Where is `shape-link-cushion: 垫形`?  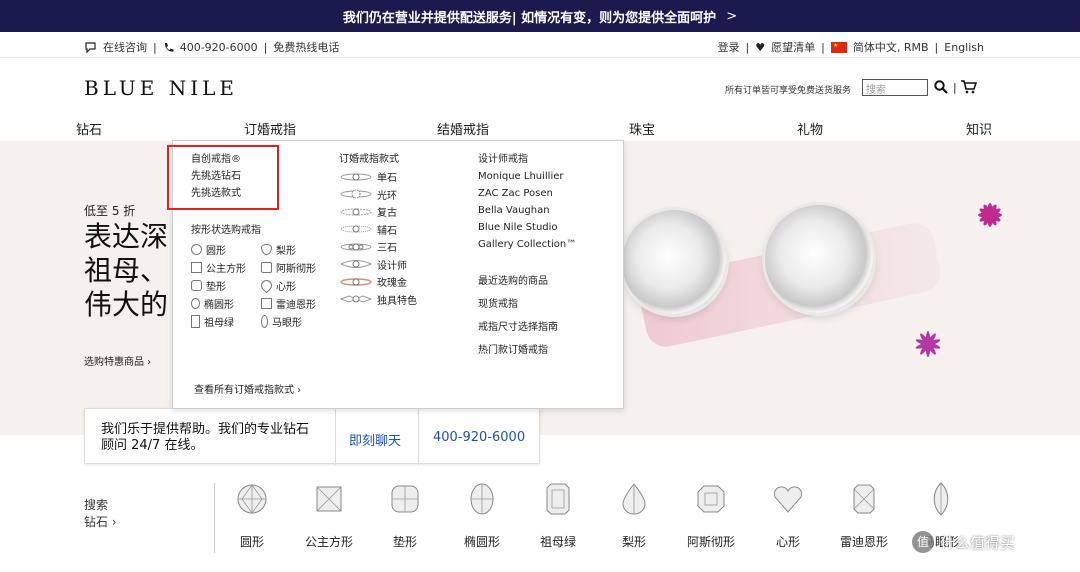 shape-link-cushion: 垫形 is located at coordinates (226, 285).